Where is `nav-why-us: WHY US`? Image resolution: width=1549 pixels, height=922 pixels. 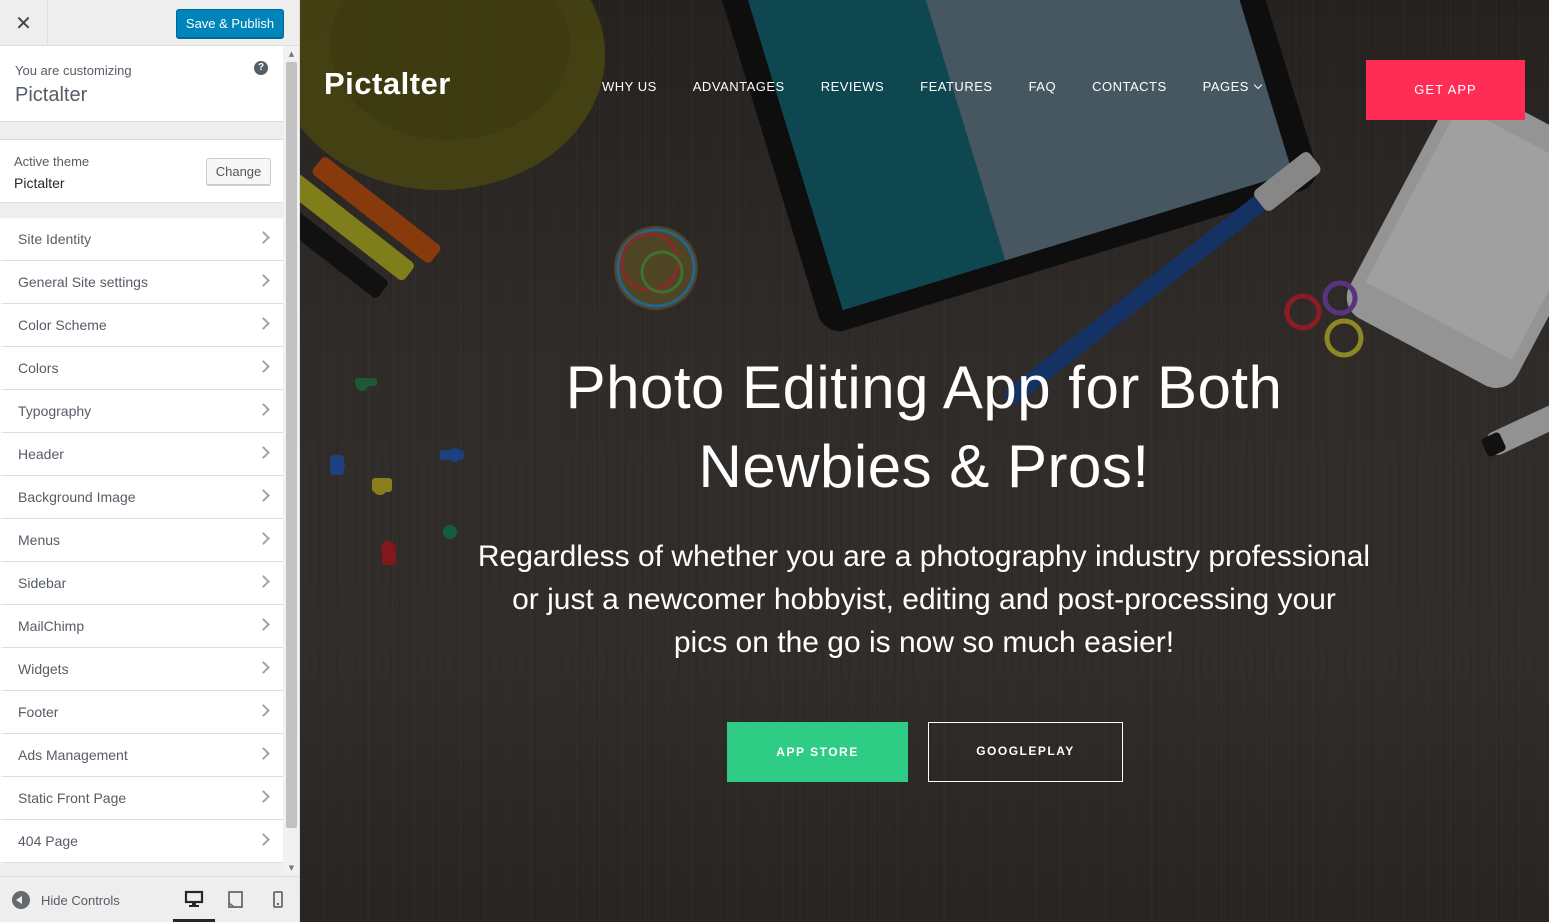
nav-why-us: WHY US is located at coordinates (629, 86).